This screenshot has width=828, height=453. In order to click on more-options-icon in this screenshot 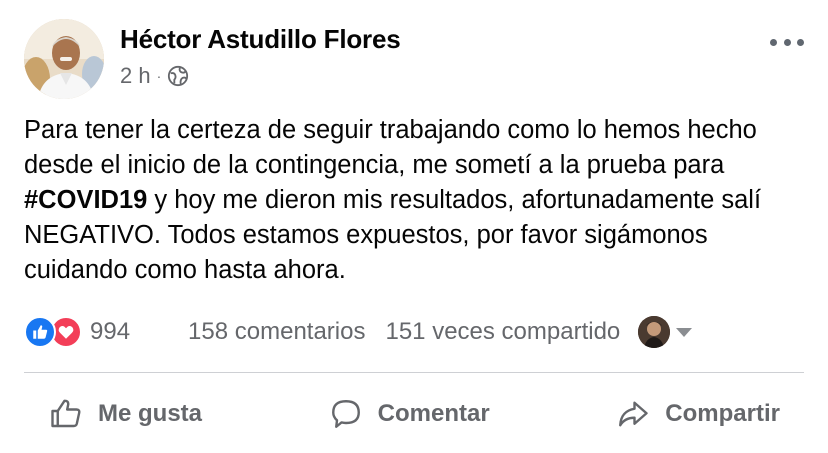, I will do `click(787, 42)`.